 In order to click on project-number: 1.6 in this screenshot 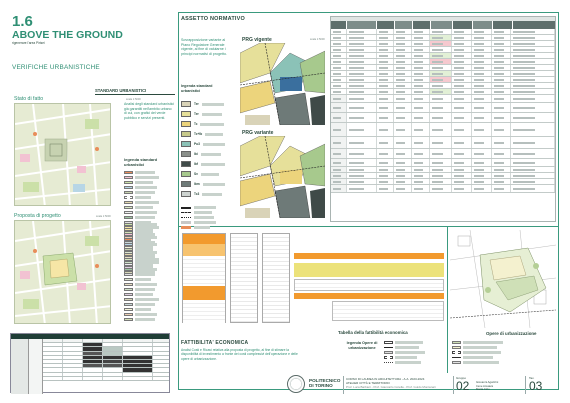, I will do `click(22, 21)`.